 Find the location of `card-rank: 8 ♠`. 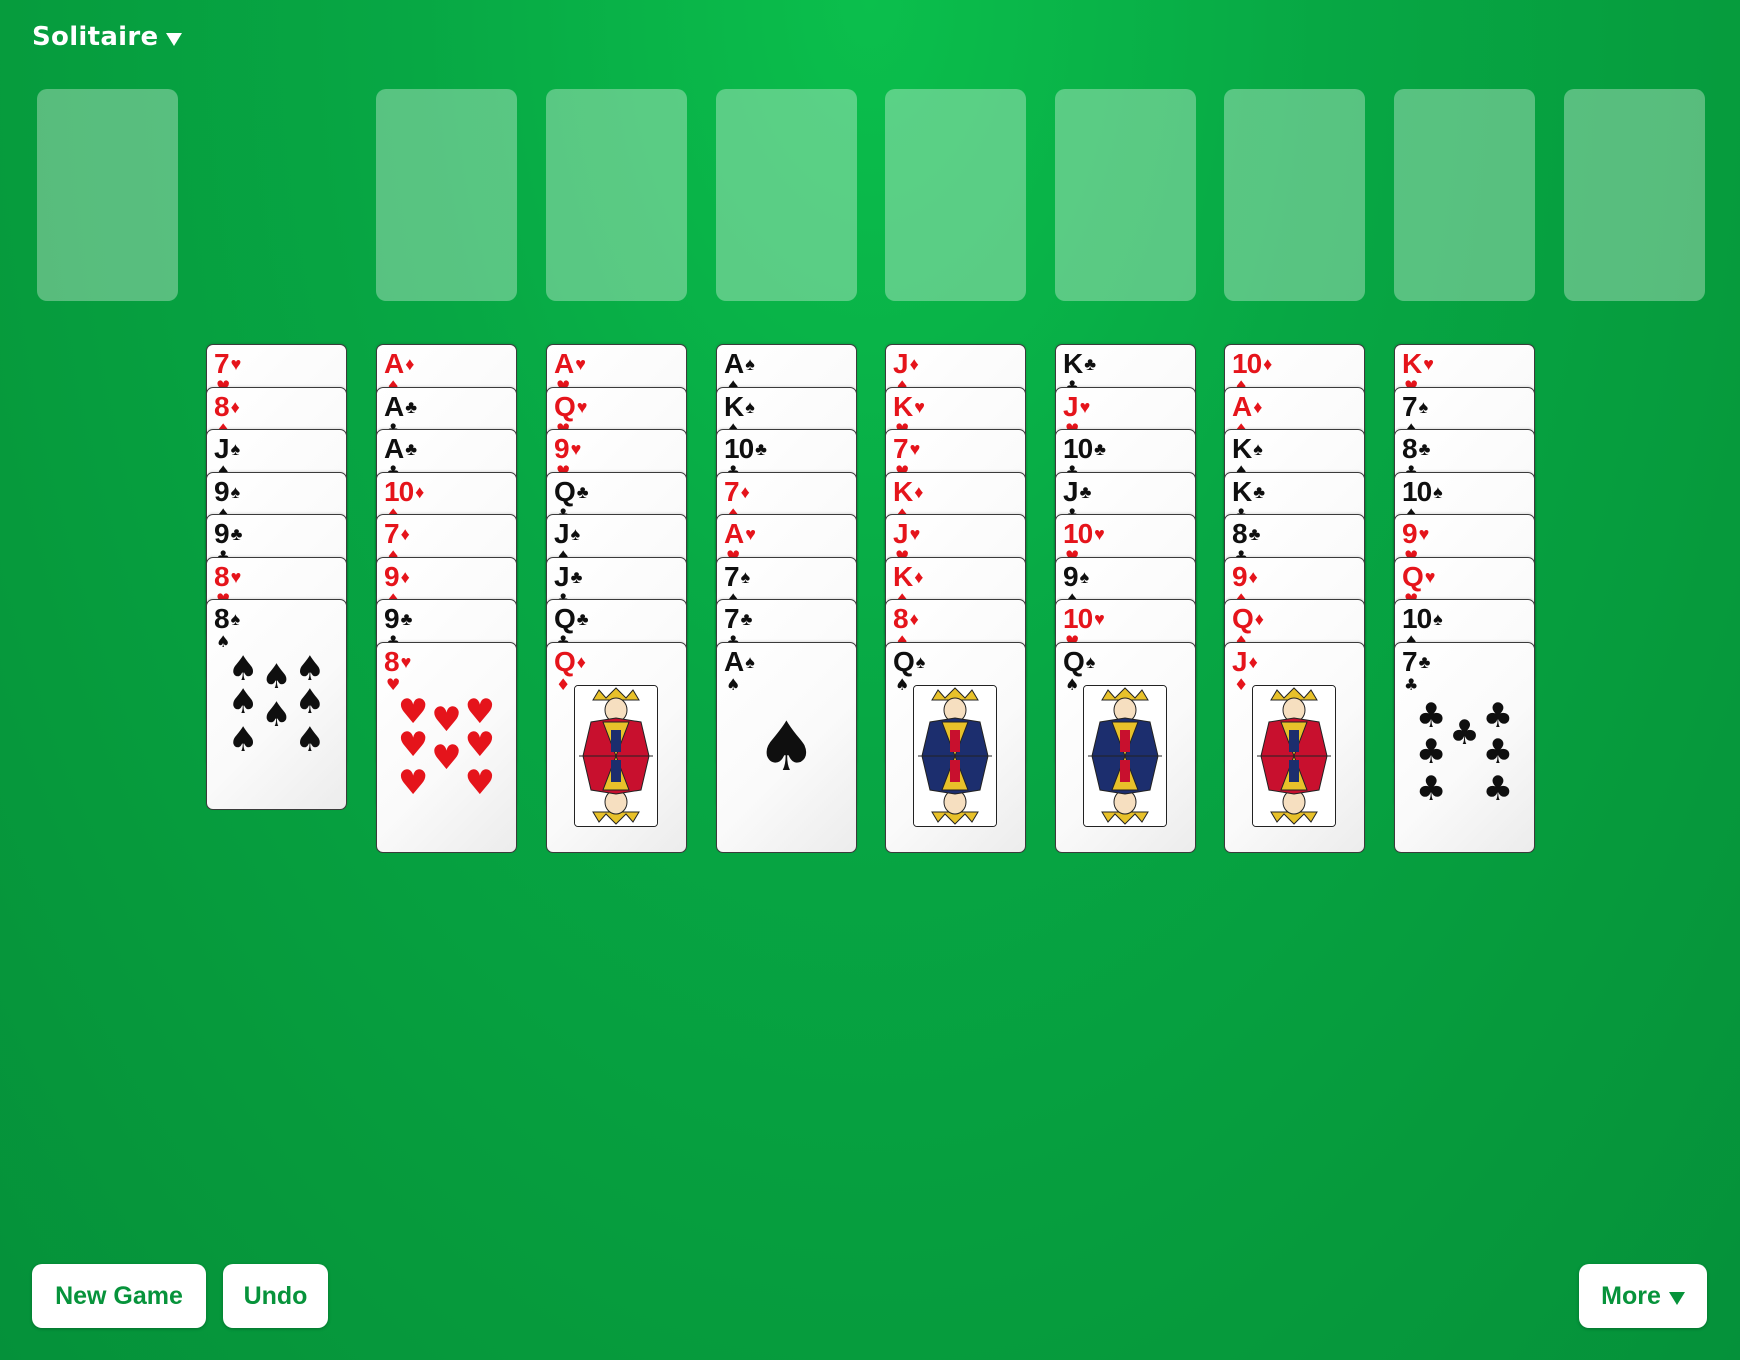

card-rank: 8 ♠ is located at coordinates (227, 618).